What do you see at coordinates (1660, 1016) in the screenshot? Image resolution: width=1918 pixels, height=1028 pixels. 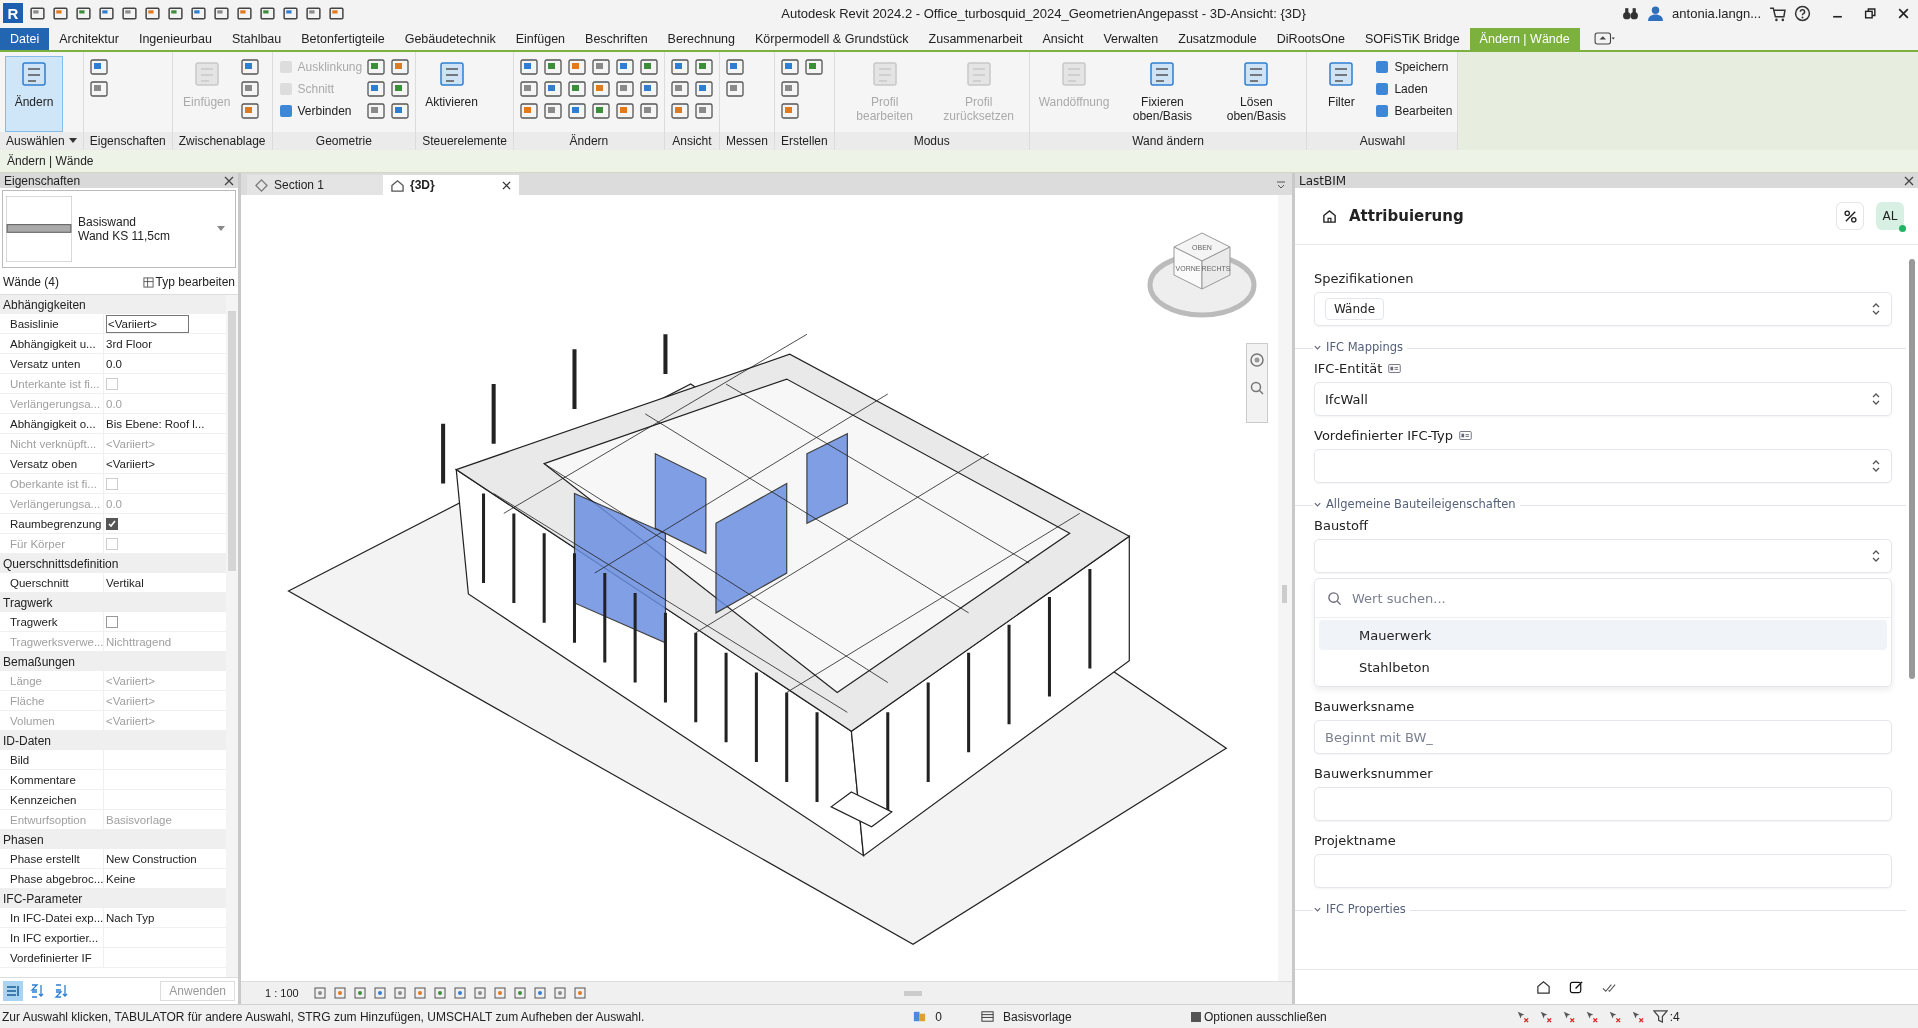 I see `filter-icon` at bounding box center [1660, 1016].